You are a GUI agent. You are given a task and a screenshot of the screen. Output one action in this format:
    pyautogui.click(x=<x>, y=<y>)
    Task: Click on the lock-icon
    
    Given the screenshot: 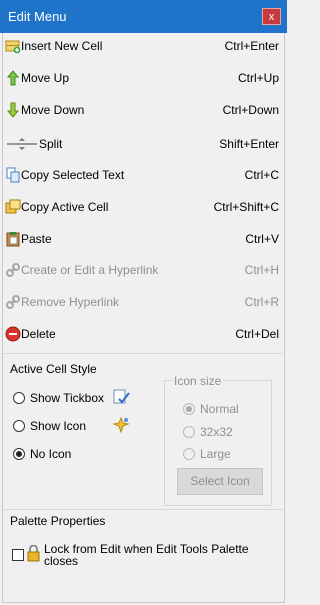 What is the action you would take?
    pyautogui.click(x=33, y=553)
    